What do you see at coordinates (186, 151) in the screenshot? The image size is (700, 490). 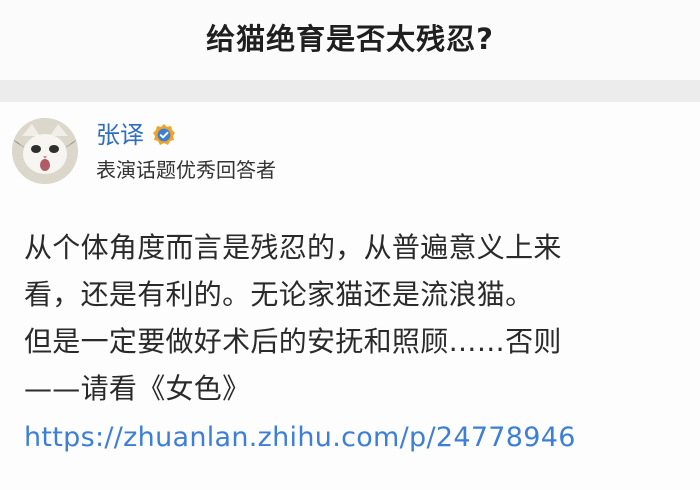 I see `author-info: 张译 表演话题优秀回答者` at bounding box center [186, 151].